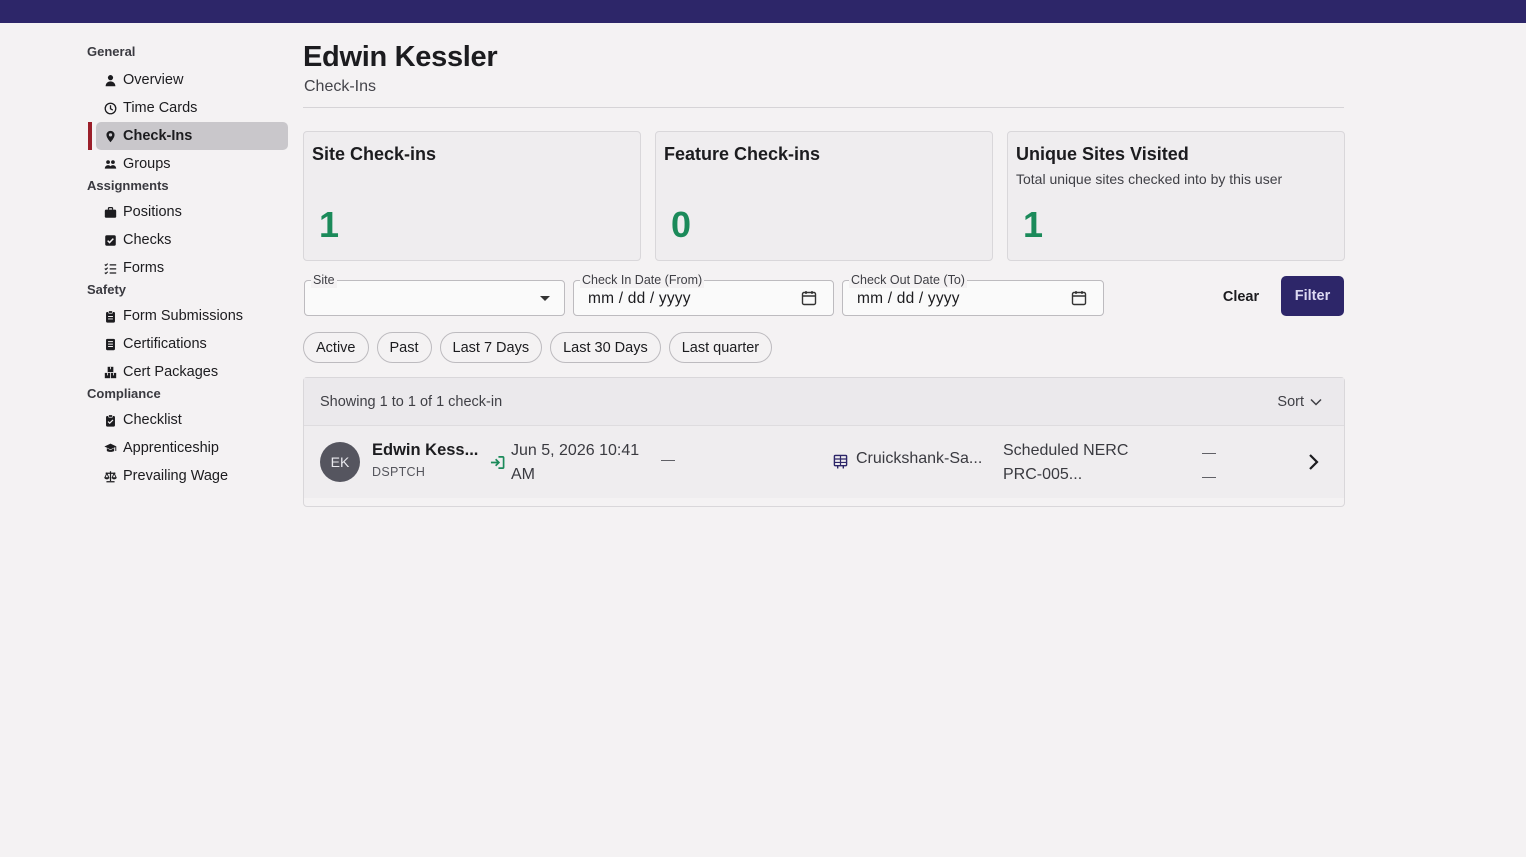 This screenshot has width=1526, height=857. I want to click on briefcase-icon, so click(110, 212).